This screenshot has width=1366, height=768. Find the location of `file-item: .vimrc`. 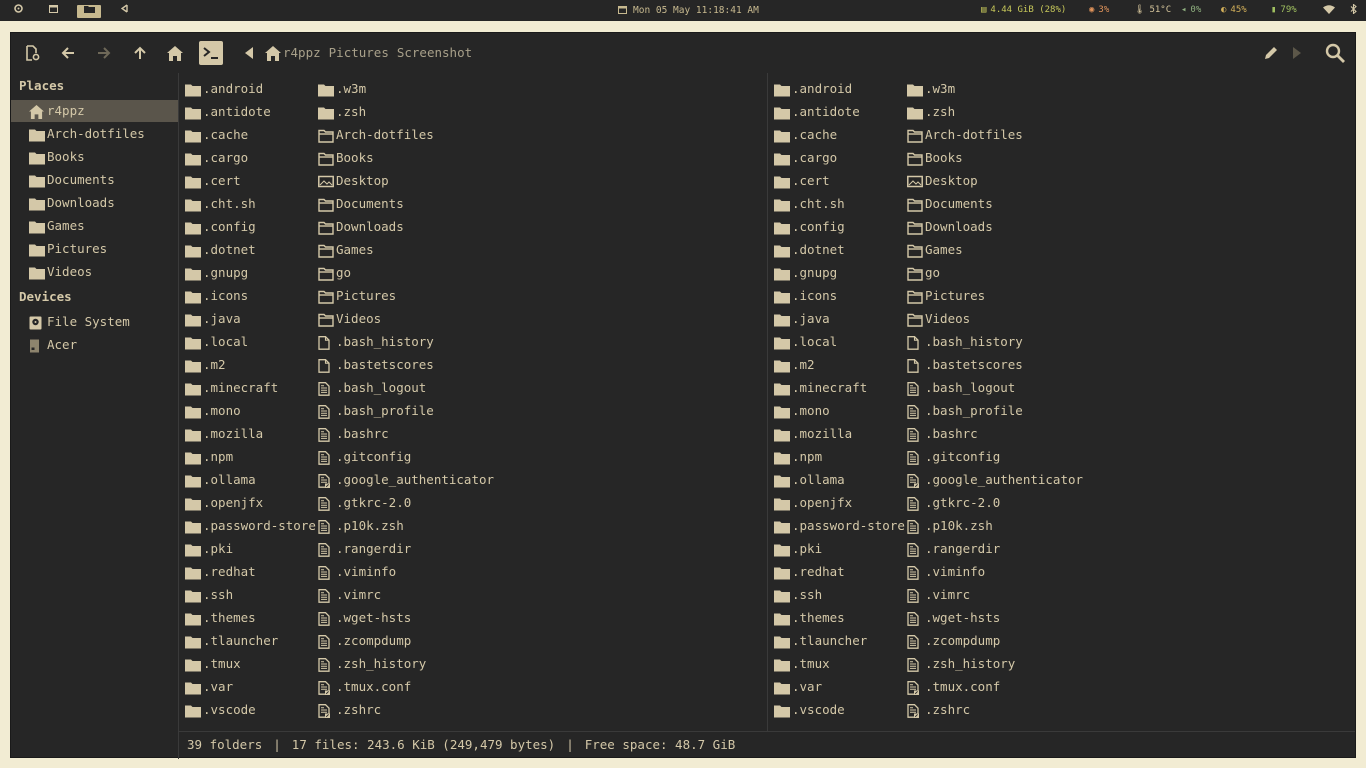

file-item: .vimrc is located at coordinates (406, 594).